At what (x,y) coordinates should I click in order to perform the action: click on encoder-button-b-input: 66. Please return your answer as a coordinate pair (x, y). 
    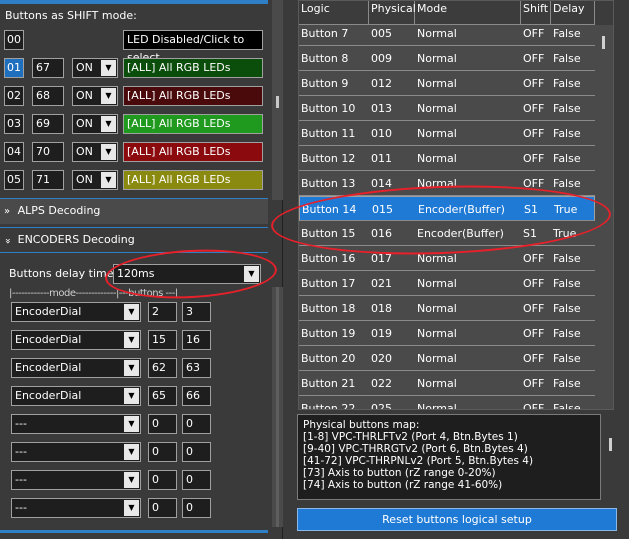
    Looking at the image, I should click on (196, 396).